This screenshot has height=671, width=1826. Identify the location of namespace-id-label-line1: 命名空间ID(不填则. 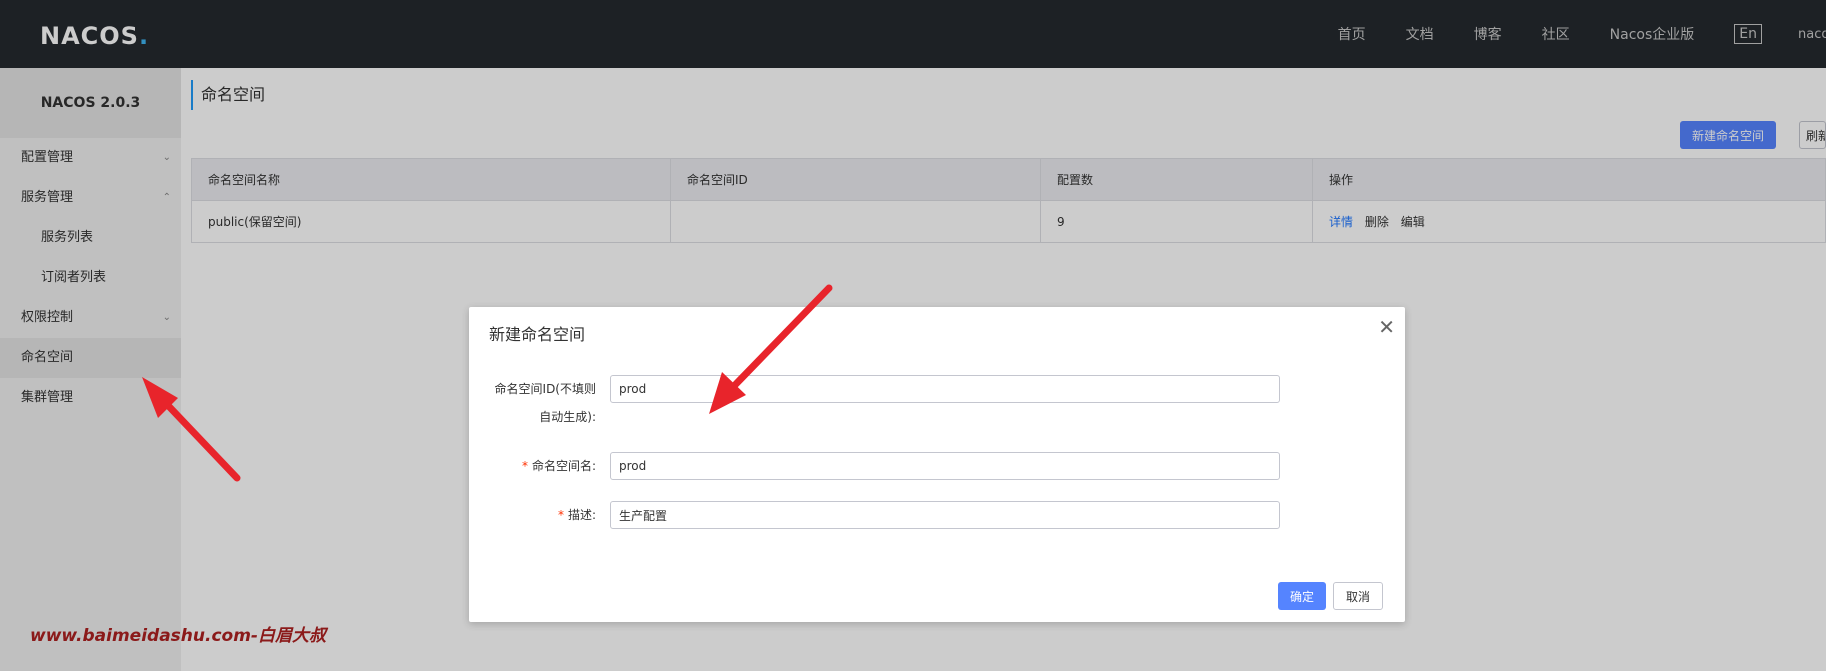
(545, 389).